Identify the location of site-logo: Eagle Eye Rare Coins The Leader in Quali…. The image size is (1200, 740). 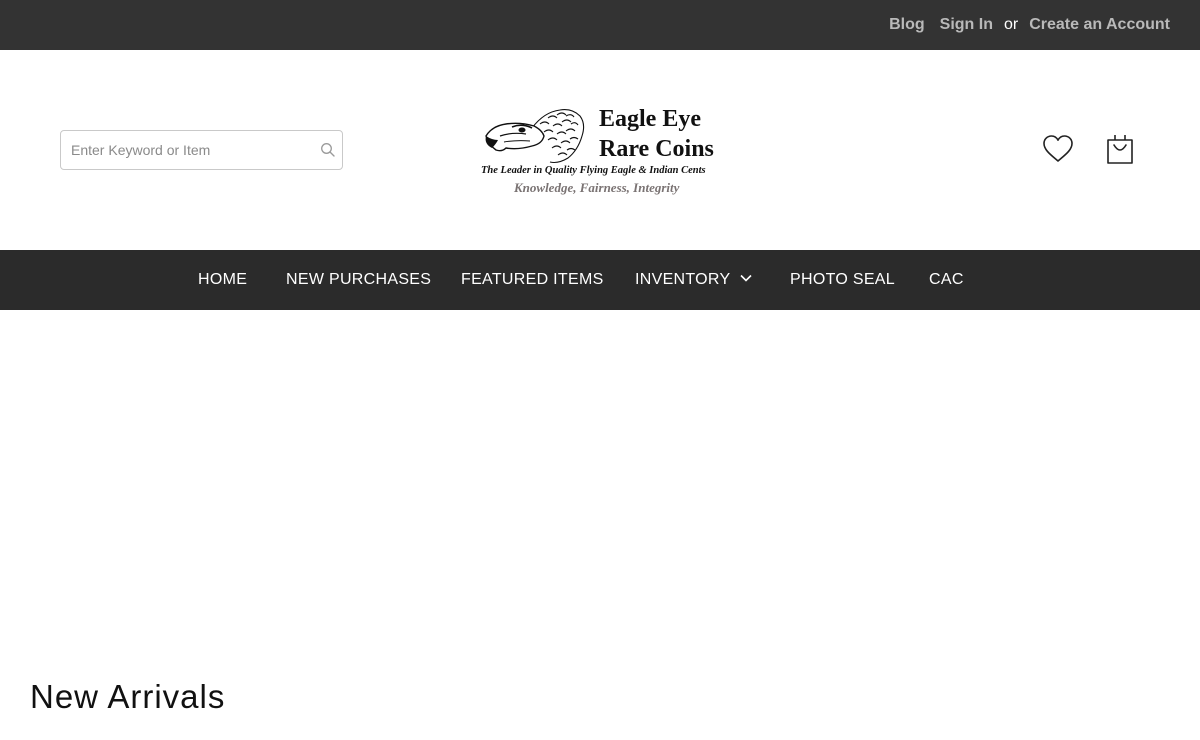
(604, 151).